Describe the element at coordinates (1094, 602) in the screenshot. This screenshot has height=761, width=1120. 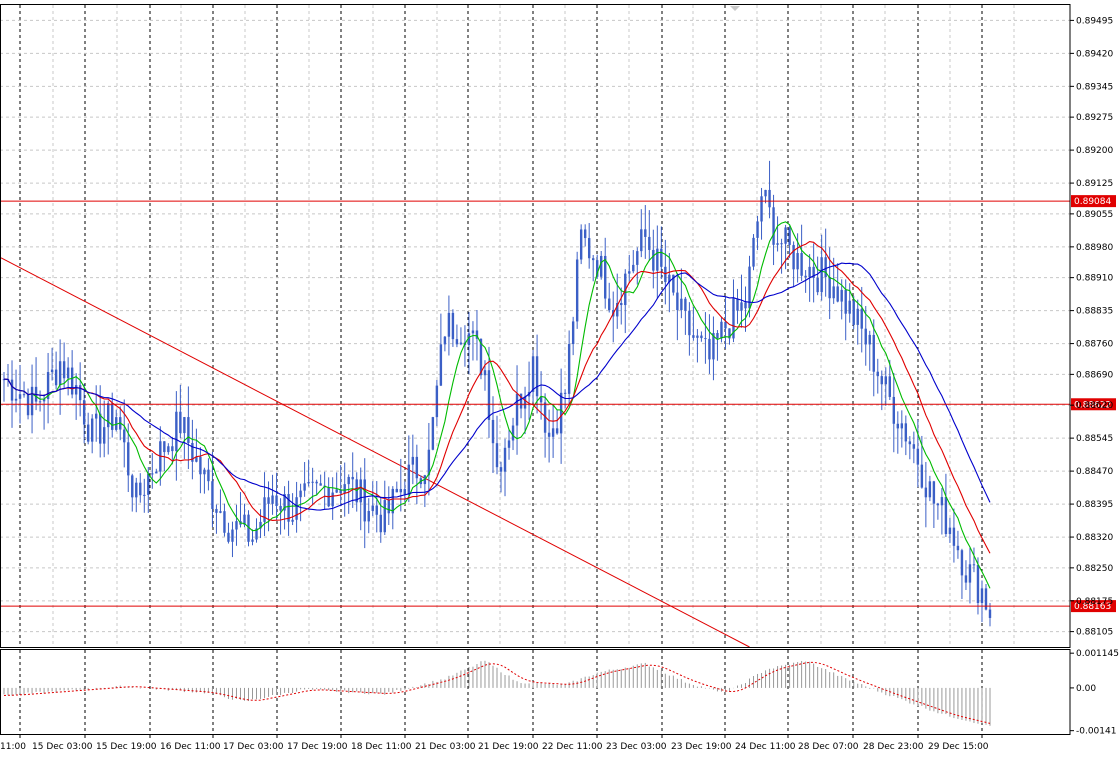
I see `y-tick-label: 0.88175` at that location.